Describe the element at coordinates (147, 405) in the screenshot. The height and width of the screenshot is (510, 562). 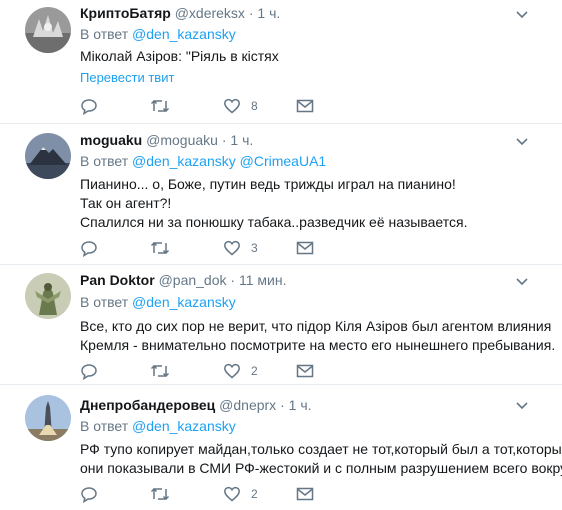
I see `display-name: Днепробандеровец` at that location.